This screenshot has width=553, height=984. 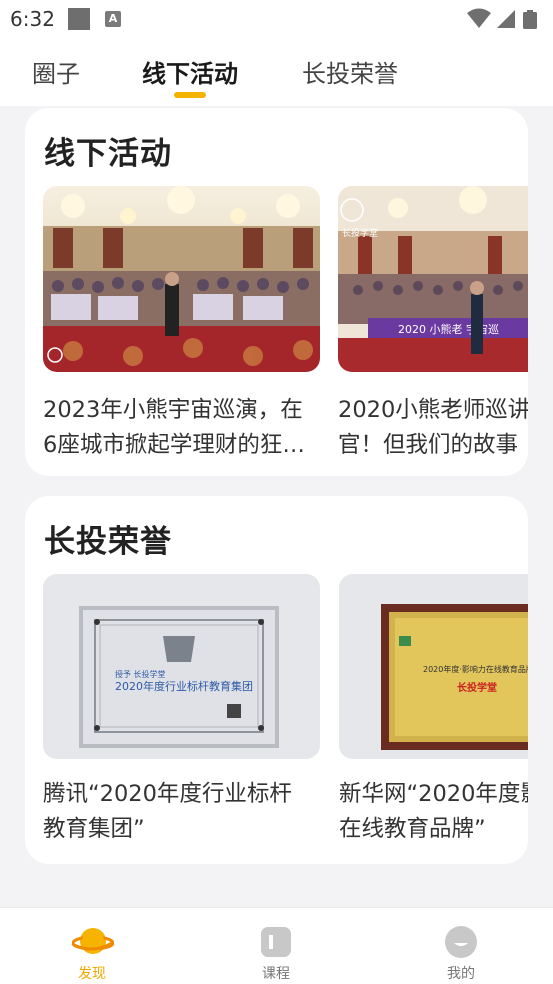 I want to click on notification-square-icon, so click(x=79, y=19).